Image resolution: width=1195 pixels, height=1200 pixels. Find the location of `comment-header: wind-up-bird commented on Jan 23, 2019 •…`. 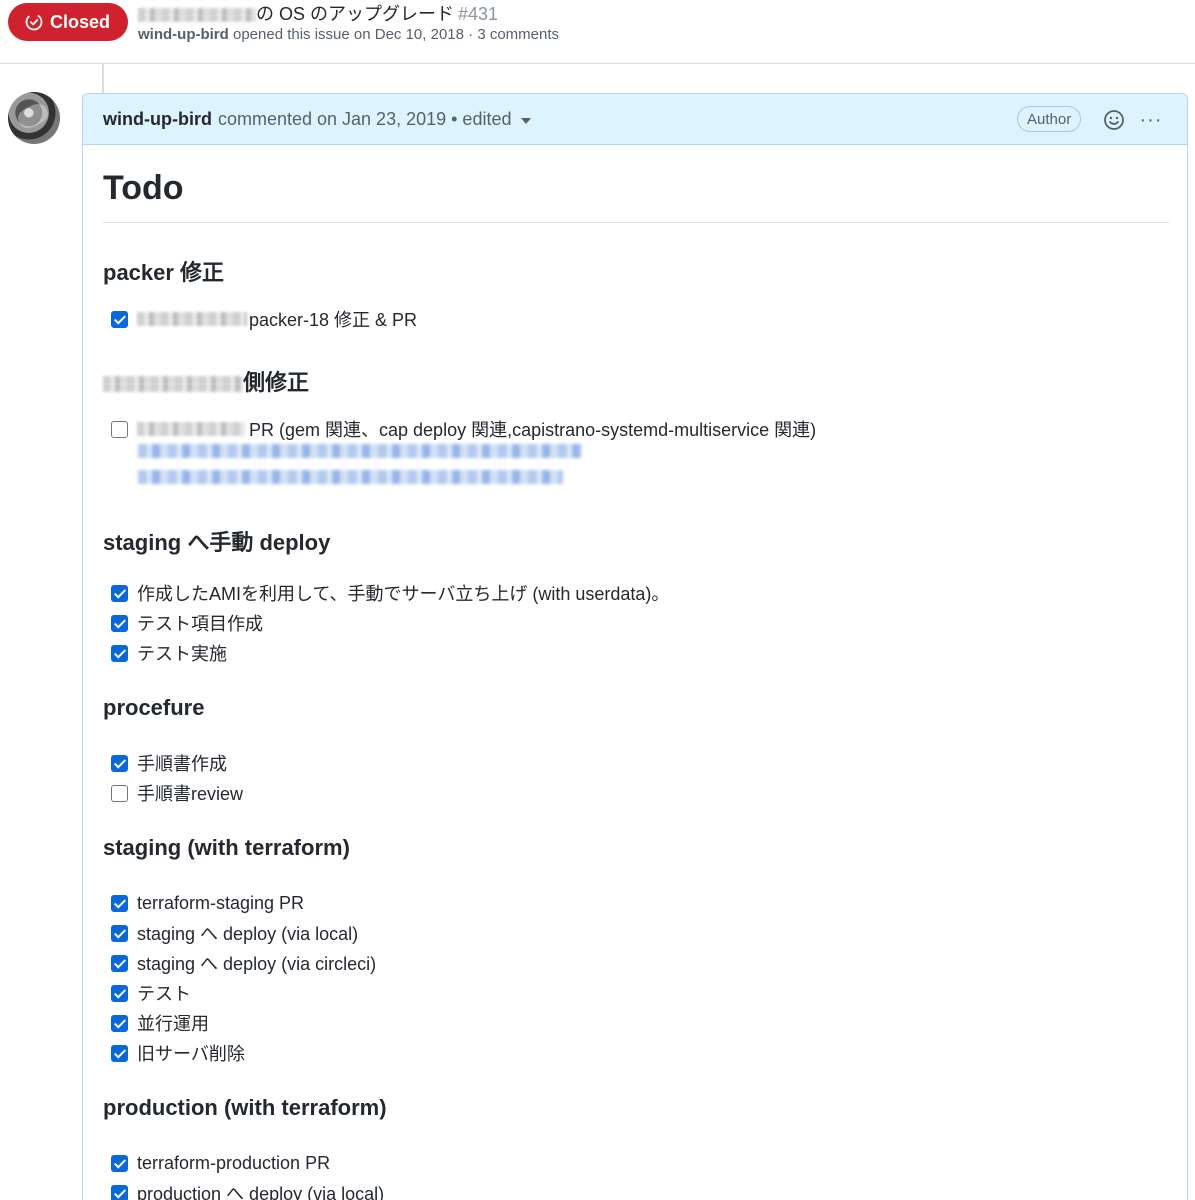

comment-header: wind-up-bird commented on Jan 23, 2019 •… is located at coordinates (635, 119).